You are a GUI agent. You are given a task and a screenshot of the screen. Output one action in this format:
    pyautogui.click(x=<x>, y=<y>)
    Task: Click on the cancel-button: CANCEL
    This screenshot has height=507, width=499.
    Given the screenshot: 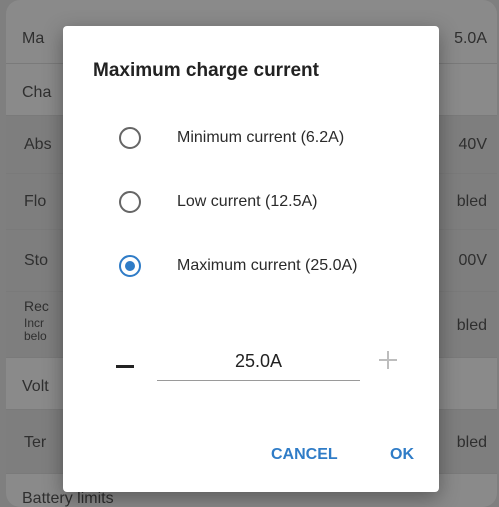 What is the action you would take?
    pyautogui.click(x=304, y=455)
    